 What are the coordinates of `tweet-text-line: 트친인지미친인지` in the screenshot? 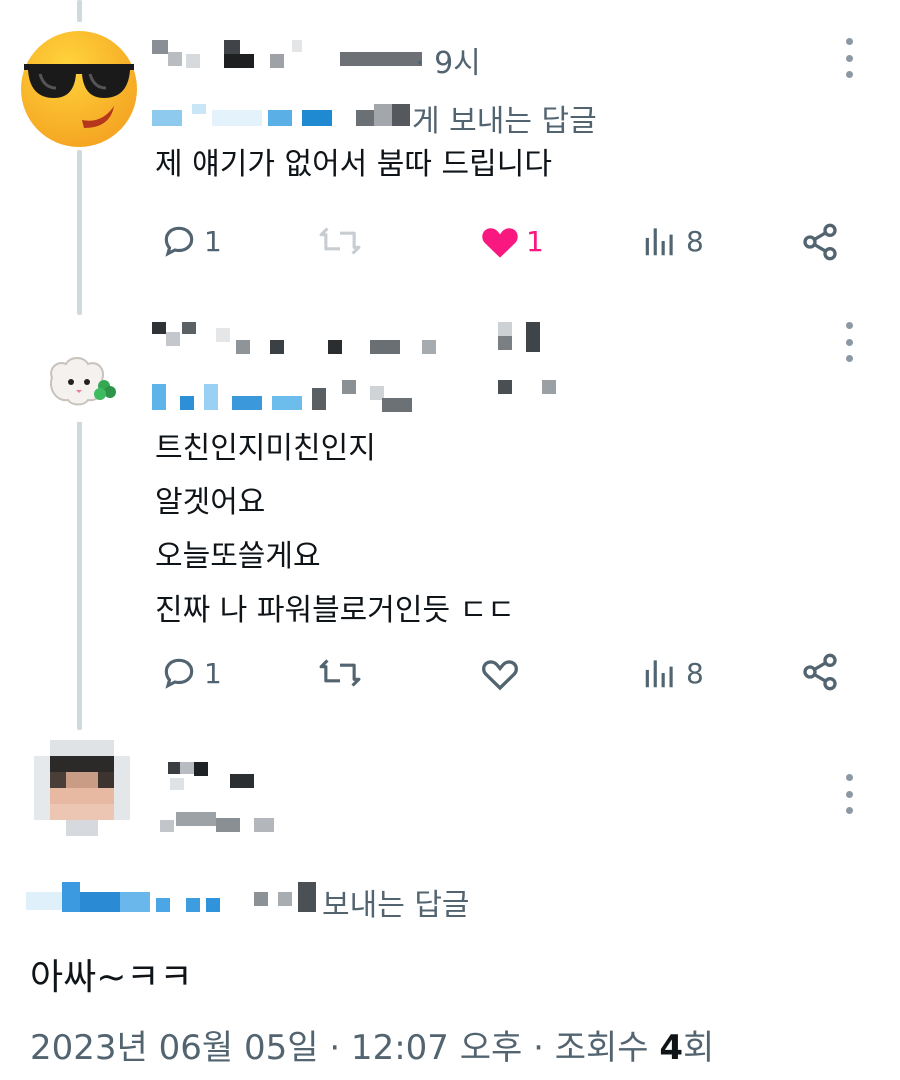 It's located at (265, 448).